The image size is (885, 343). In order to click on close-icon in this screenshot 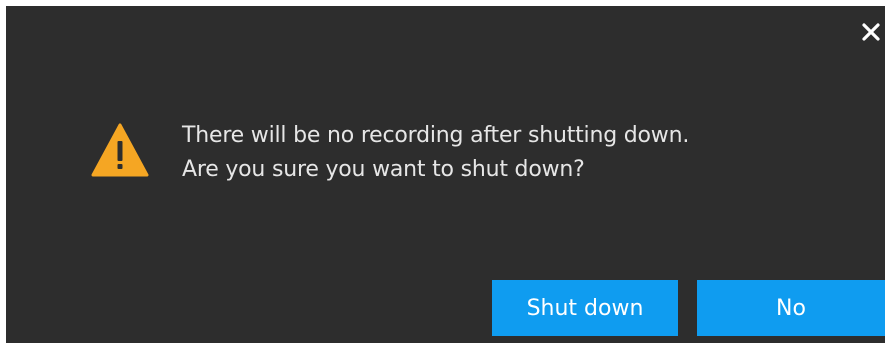, I will do `click(871, 32)`.